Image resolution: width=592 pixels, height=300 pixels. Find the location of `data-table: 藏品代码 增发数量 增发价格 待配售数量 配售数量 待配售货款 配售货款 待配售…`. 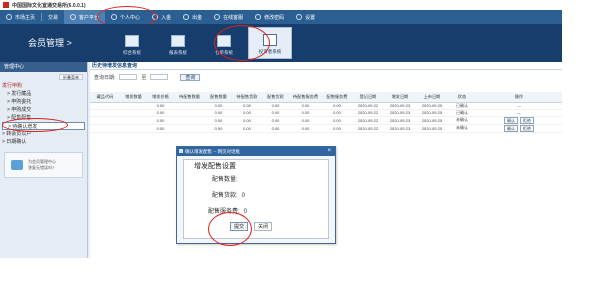

data-table: 藏品代码 增发数量 增发价格 待配售数量 配售数量 待配售货款 配售货款 待配售… is located at coordinates (326, 112).